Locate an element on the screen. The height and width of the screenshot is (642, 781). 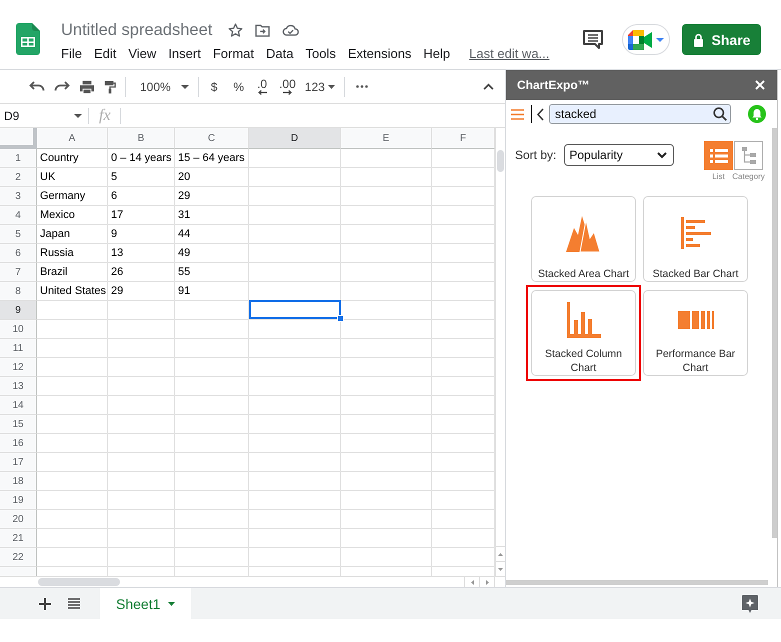
row-header: 1 is located at coordinates (18, 158).